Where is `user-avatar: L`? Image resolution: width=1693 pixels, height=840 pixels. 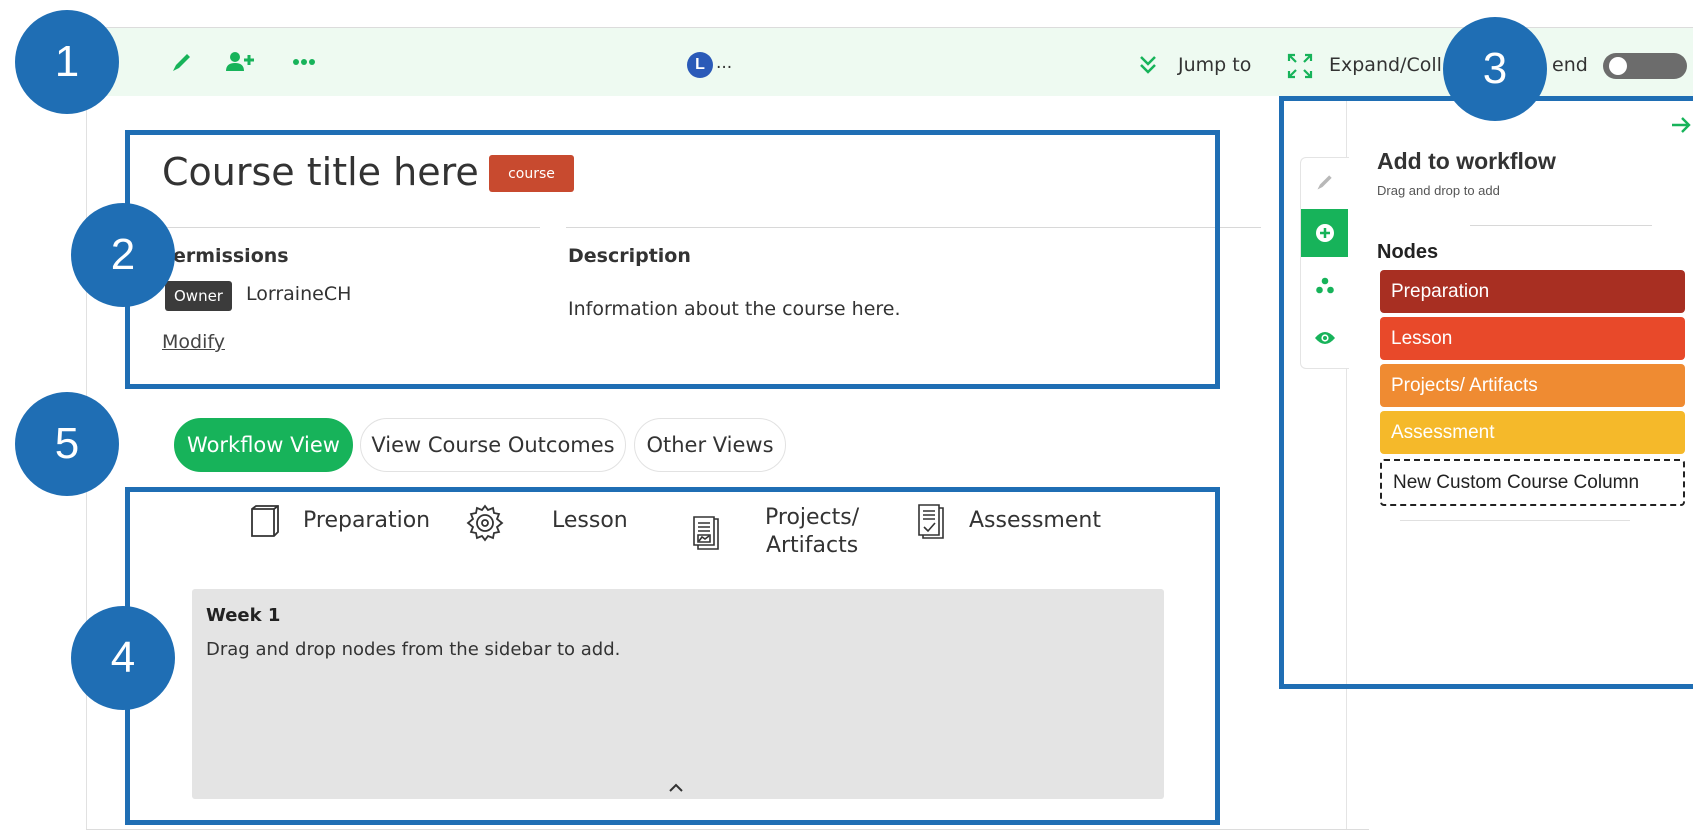 user-avatar: L is located at coordinates (700, 65).